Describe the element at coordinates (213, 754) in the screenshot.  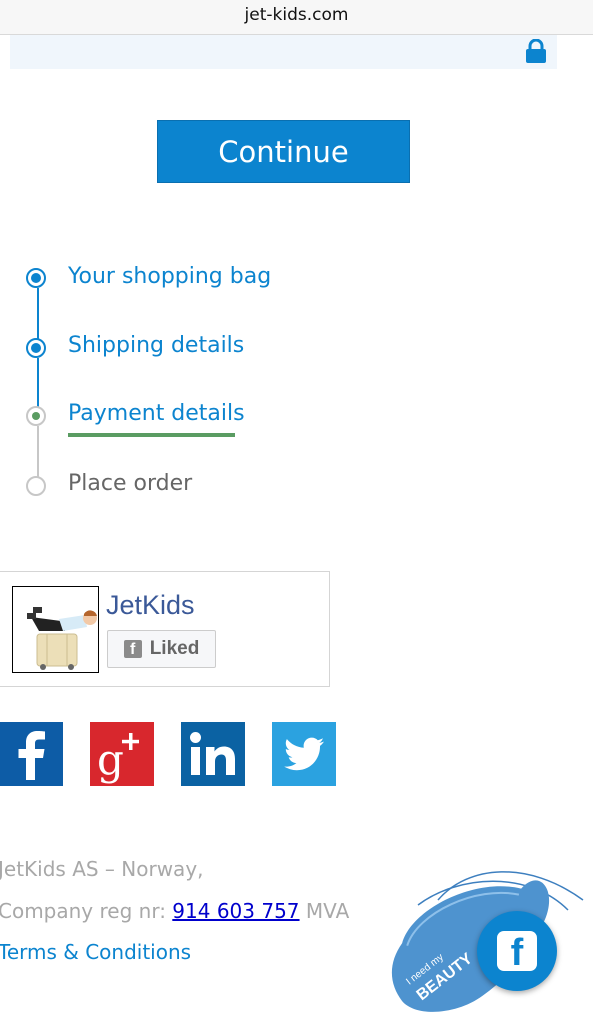
I see `linkedin-icon` at that location.